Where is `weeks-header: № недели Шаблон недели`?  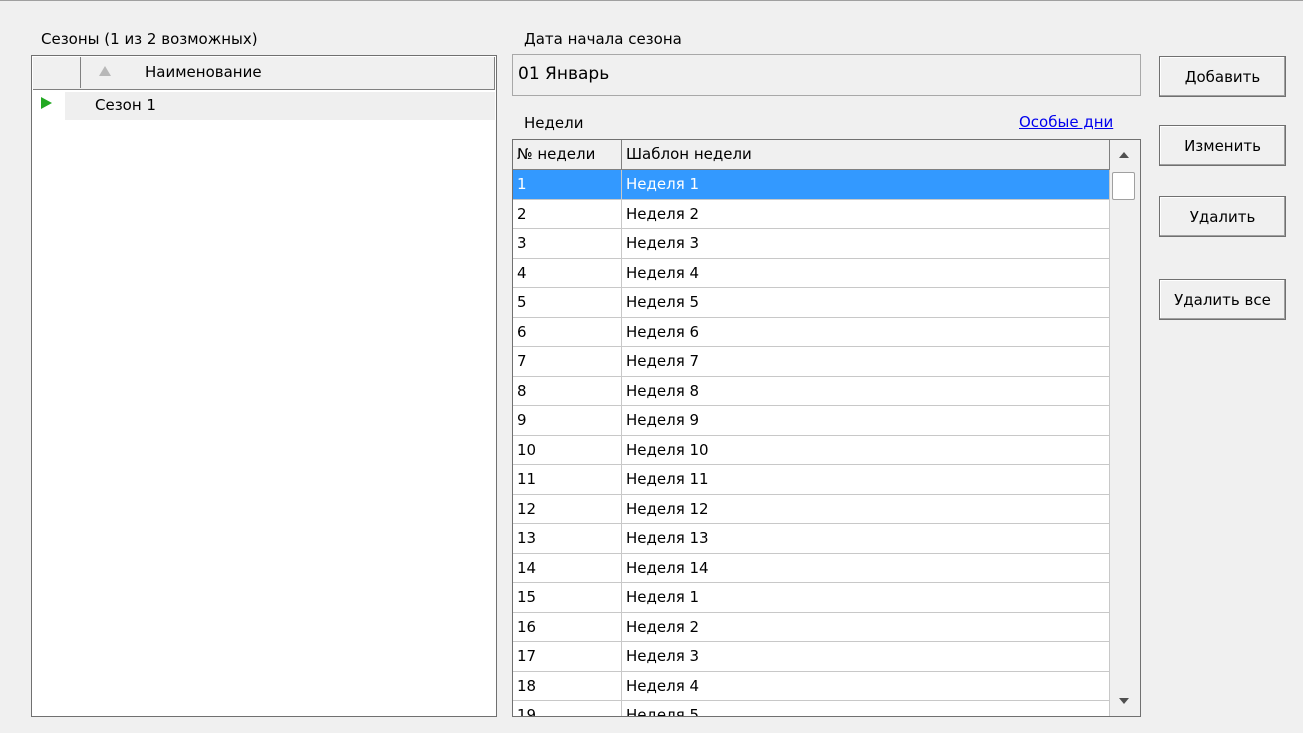
weeks-header: № недели Шаблон недели is located at coordinates (811, 155).